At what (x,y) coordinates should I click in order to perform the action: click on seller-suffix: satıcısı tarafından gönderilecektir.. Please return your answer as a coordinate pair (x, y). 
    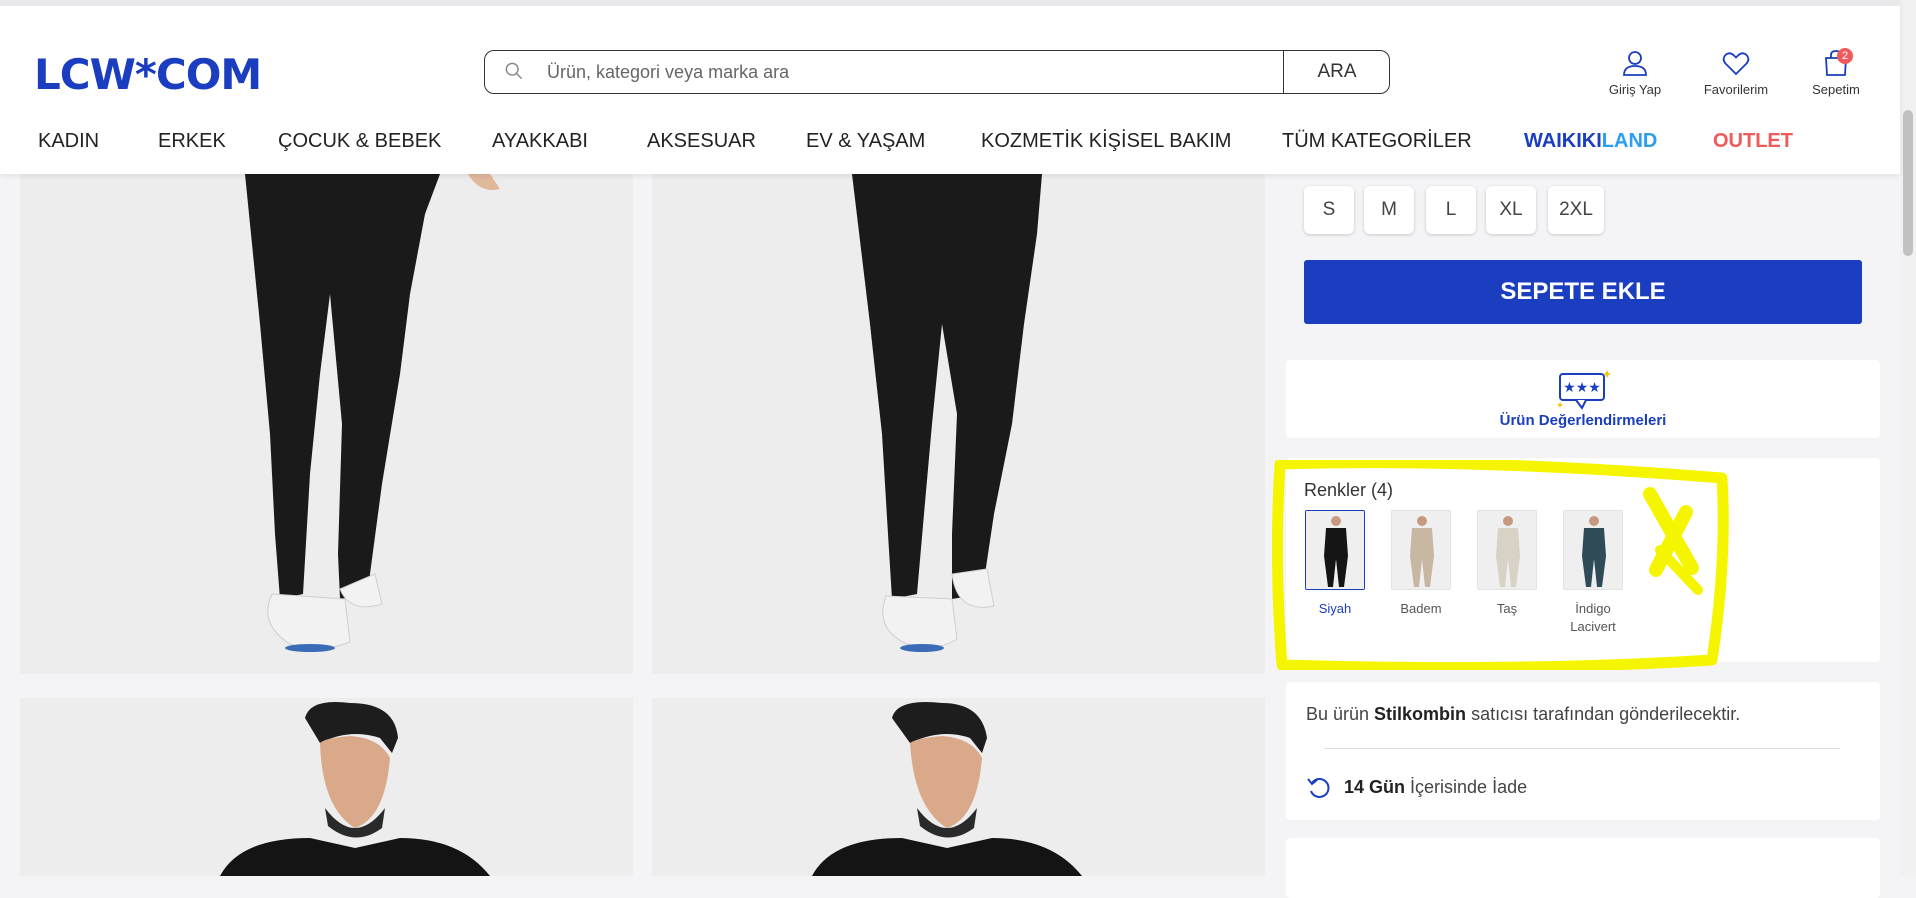
    Looking at the image, I should click on (1603, 714).